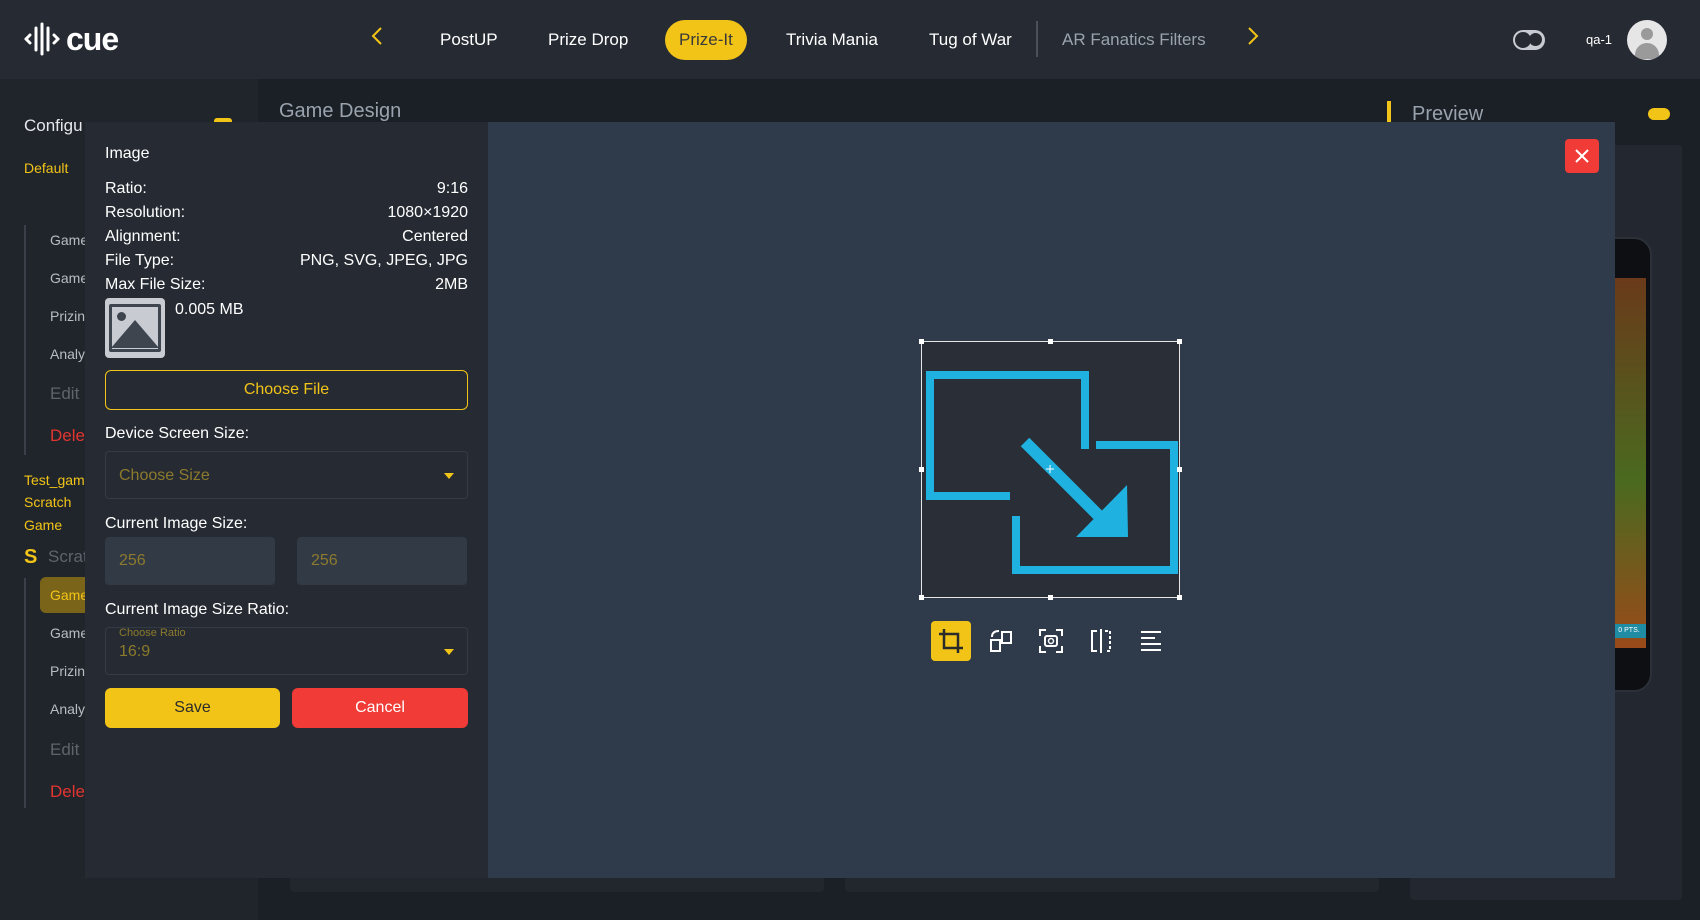 The width and height of the screenshot is (1700, 920). What do you see at coordinates (177, 433) in the screenshot?
I see `device-size-label: Device Screen Size:` at bounding box center [177, 433].